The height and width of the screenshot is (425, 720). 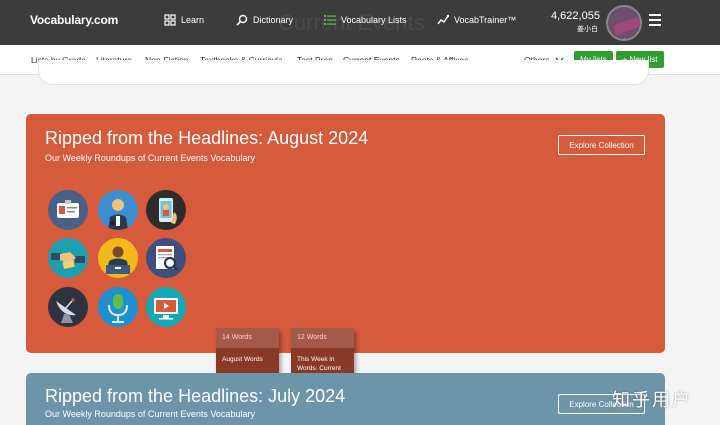 What do you see at coordinates (601, 145) in the screenshot?
I see `explore-collection-button: Explore Collection` at bounding box center [601, 145].